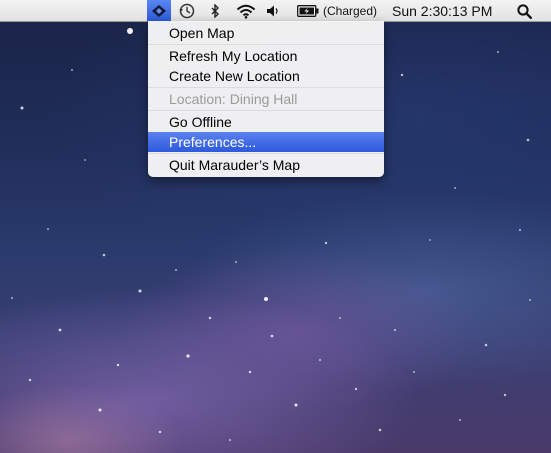  I want to click on wifi-menu-extra, so click(246, 11).